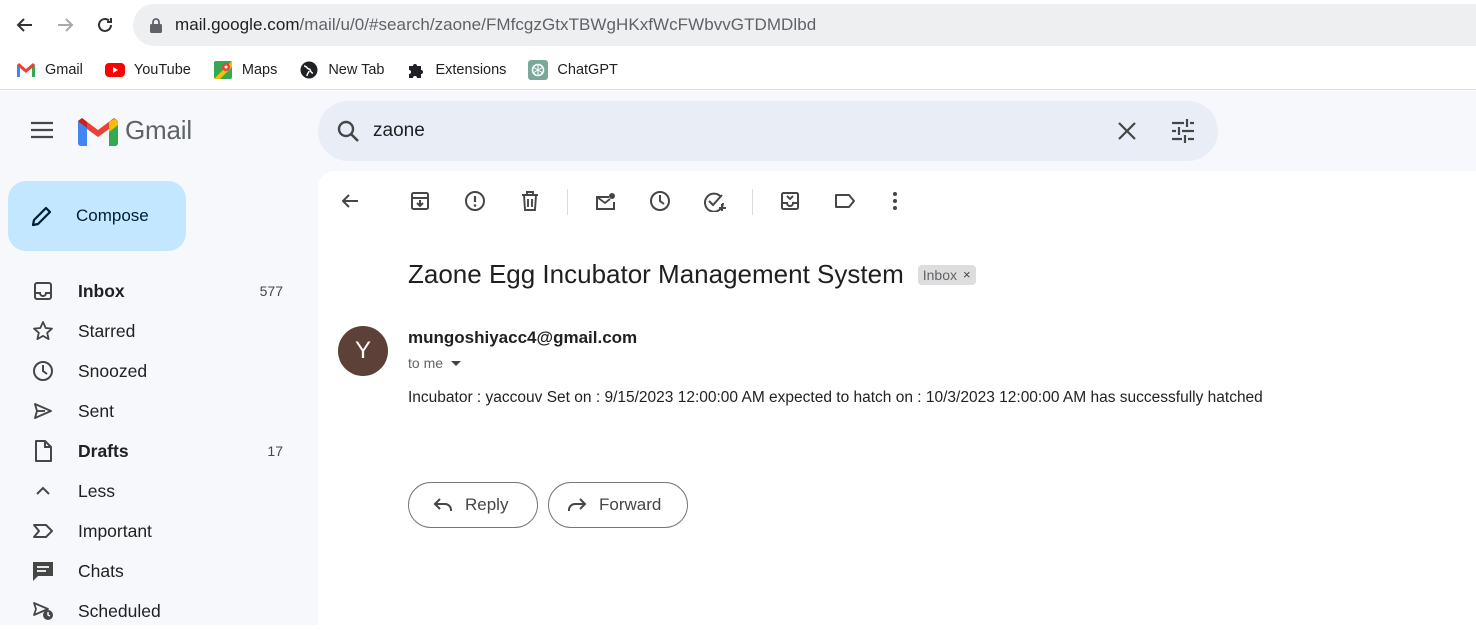  What do you see at coordinates (42, 132) in the screenshot?
I see `main-menu-icon` at bounding box center [42, 132].